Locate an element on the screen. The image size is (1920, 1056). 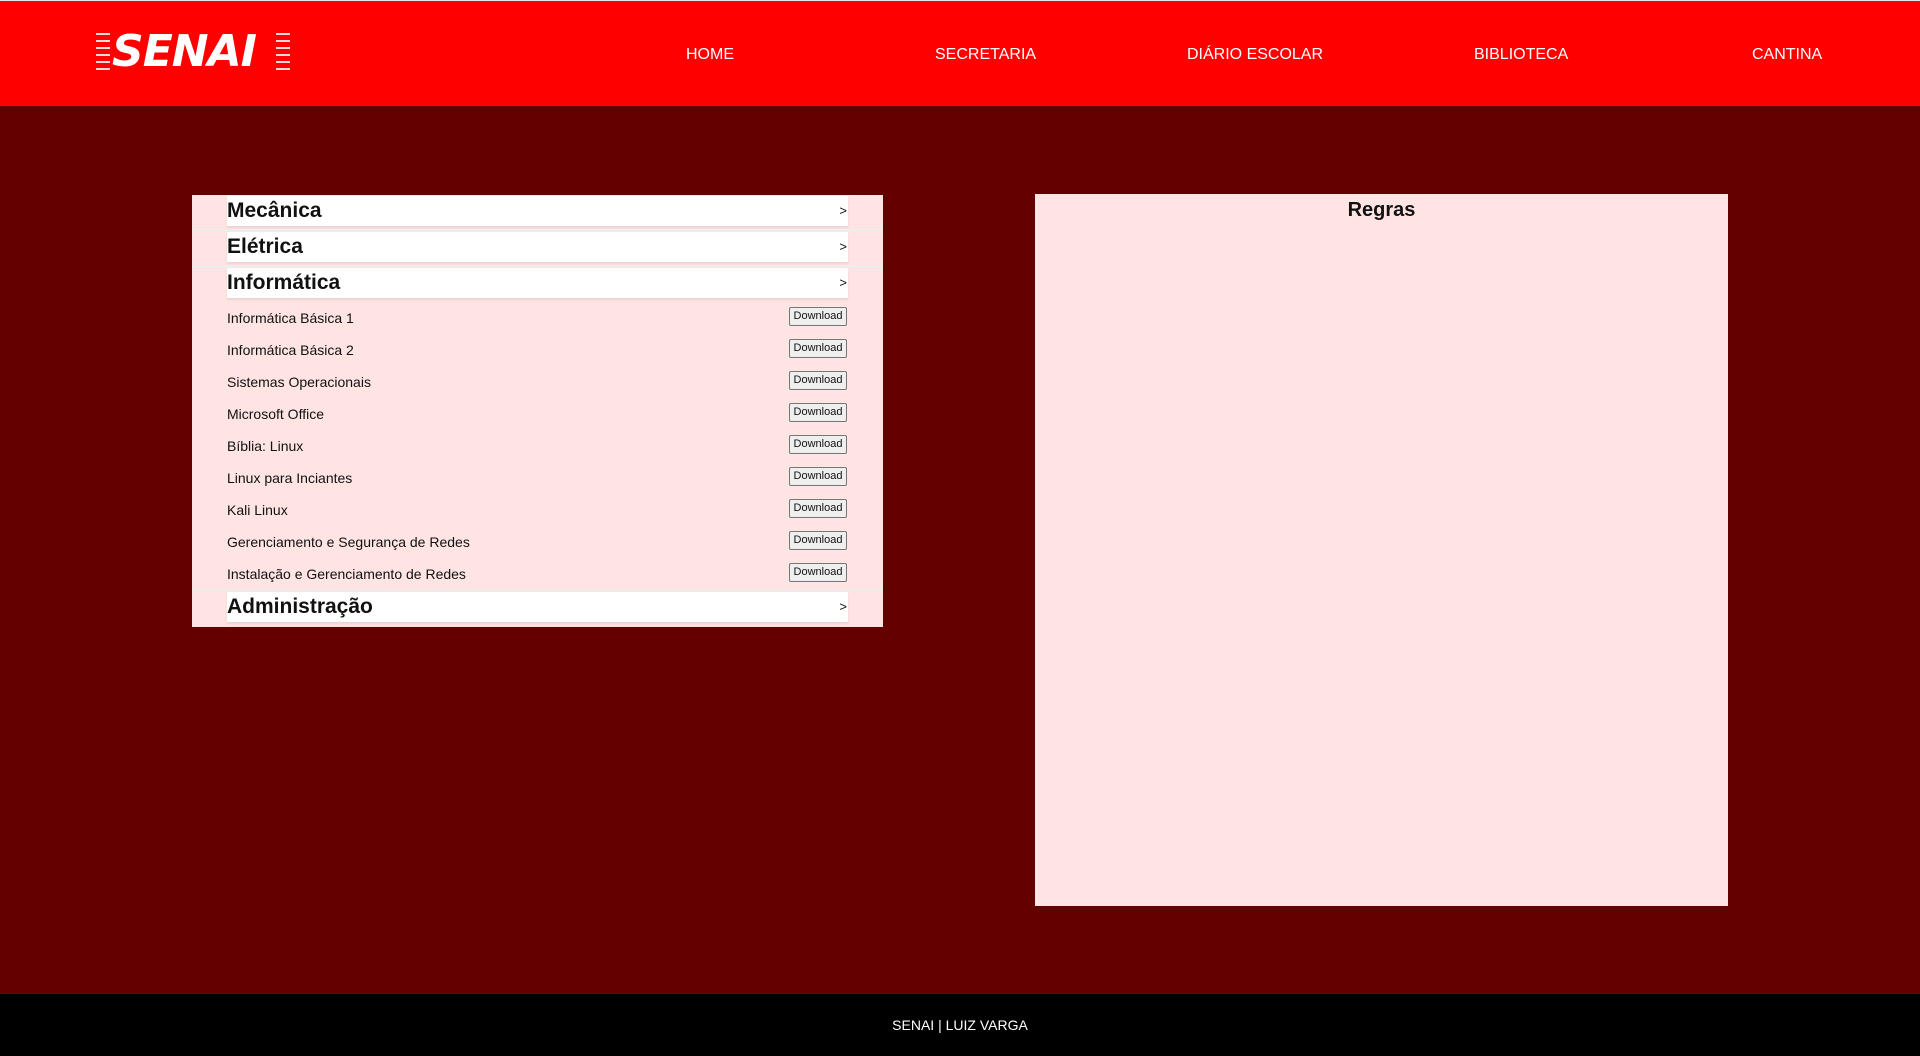
nav-secretaria: SECRETARIA is located at coordinates (985, 55).